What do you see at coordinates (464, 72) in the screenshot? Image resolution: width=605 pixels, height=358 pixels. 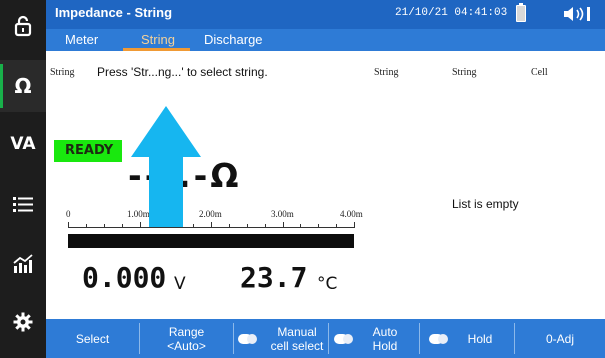 I see `column-header-string-2: String` at bounding box center [464, 72].